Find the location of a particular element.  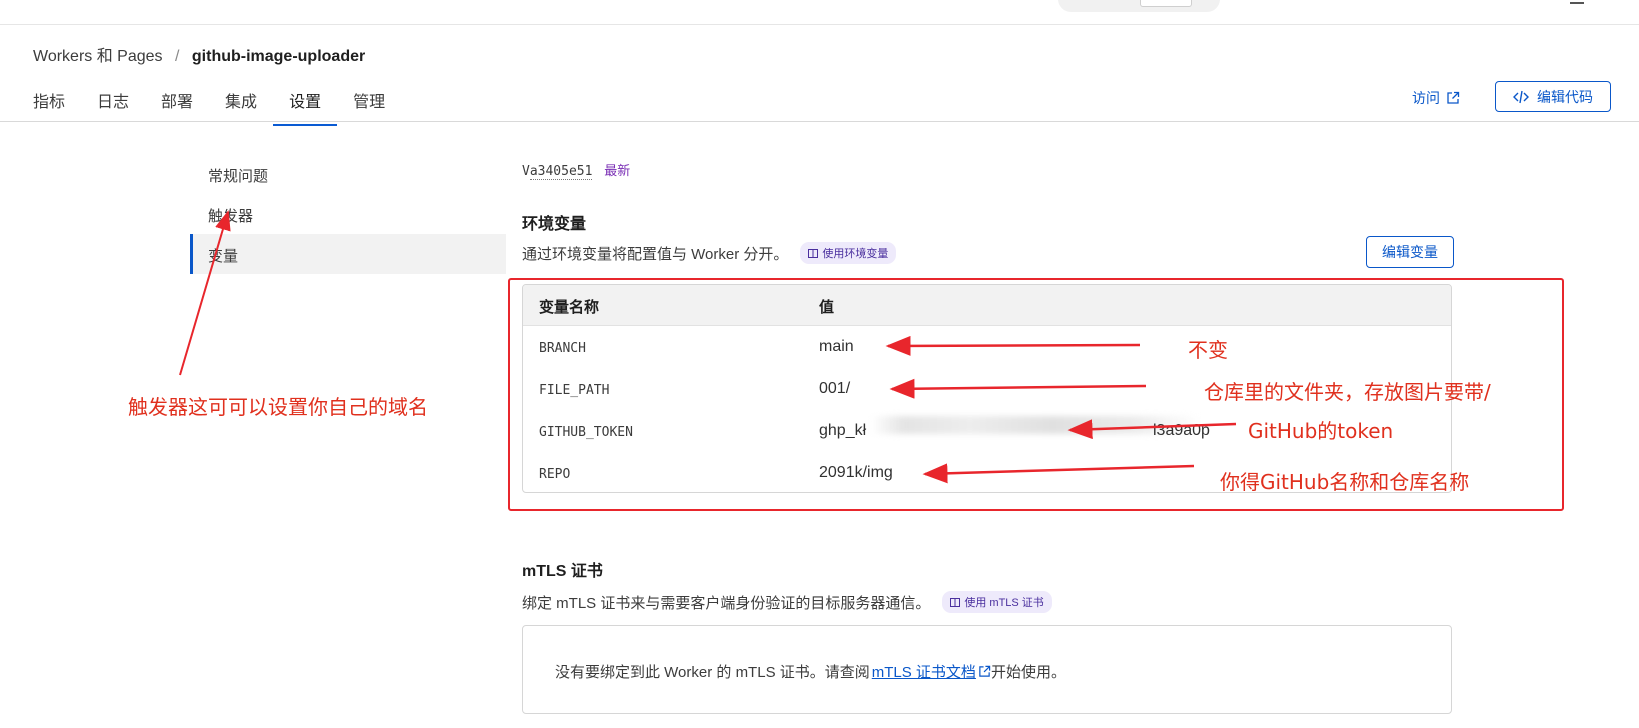

arrow-repo is located at coordinates (1058, 473).